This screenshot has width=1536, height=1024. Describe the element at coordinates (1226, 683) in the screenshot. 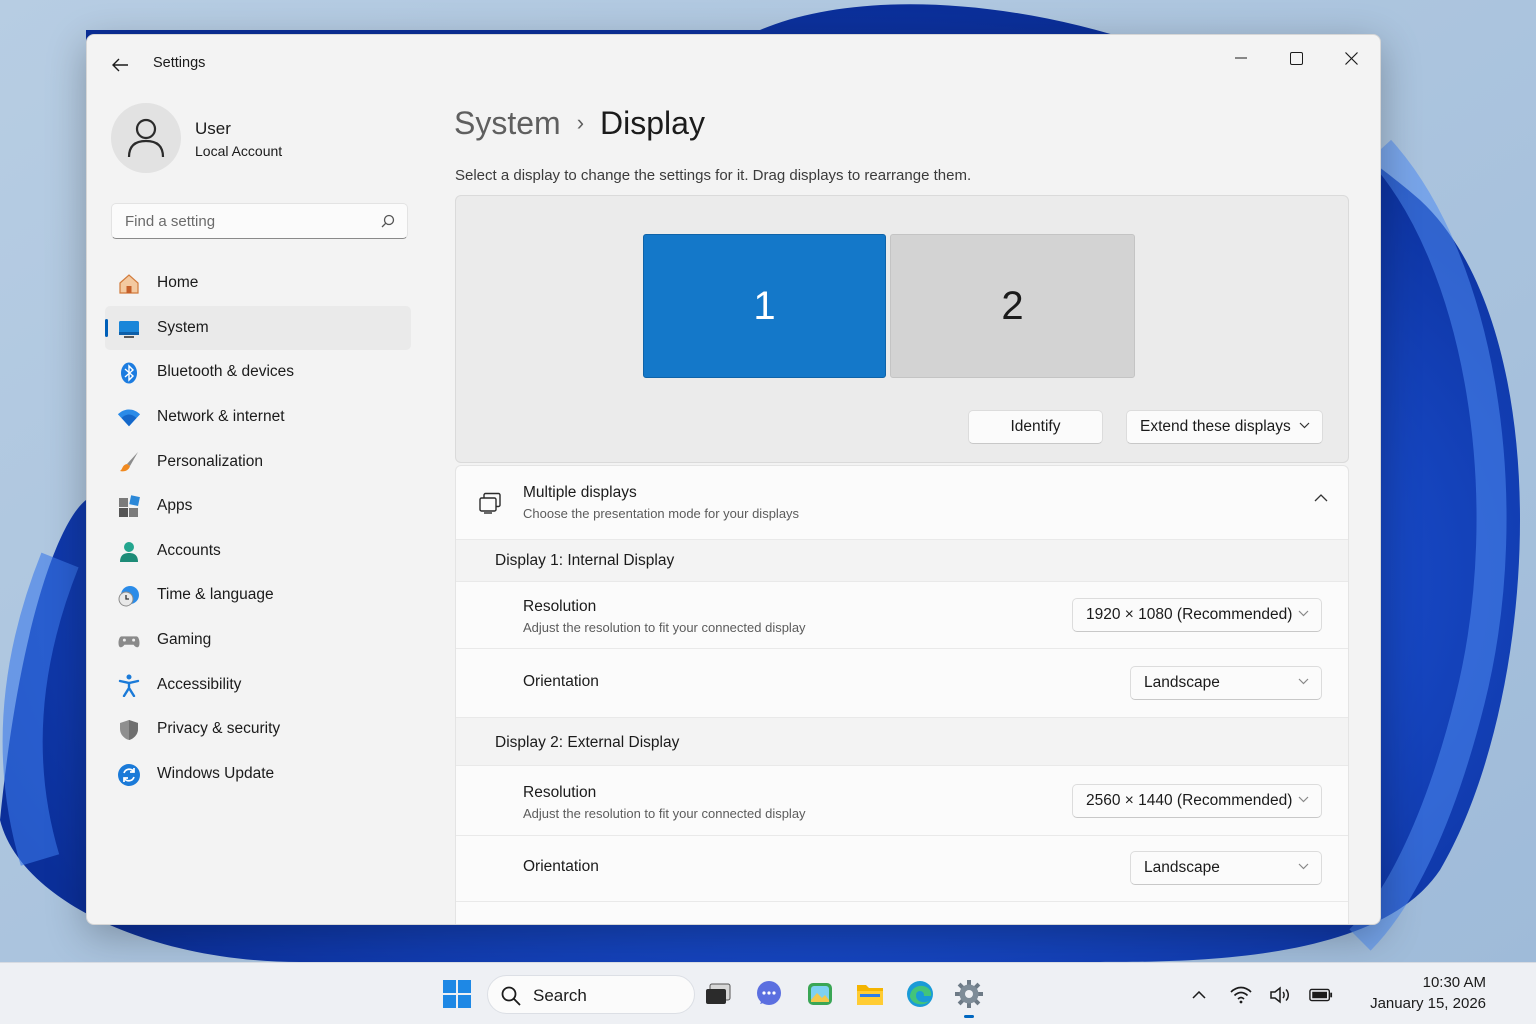

I see `display-1-orientation-dropdown: Landscape` at that location.